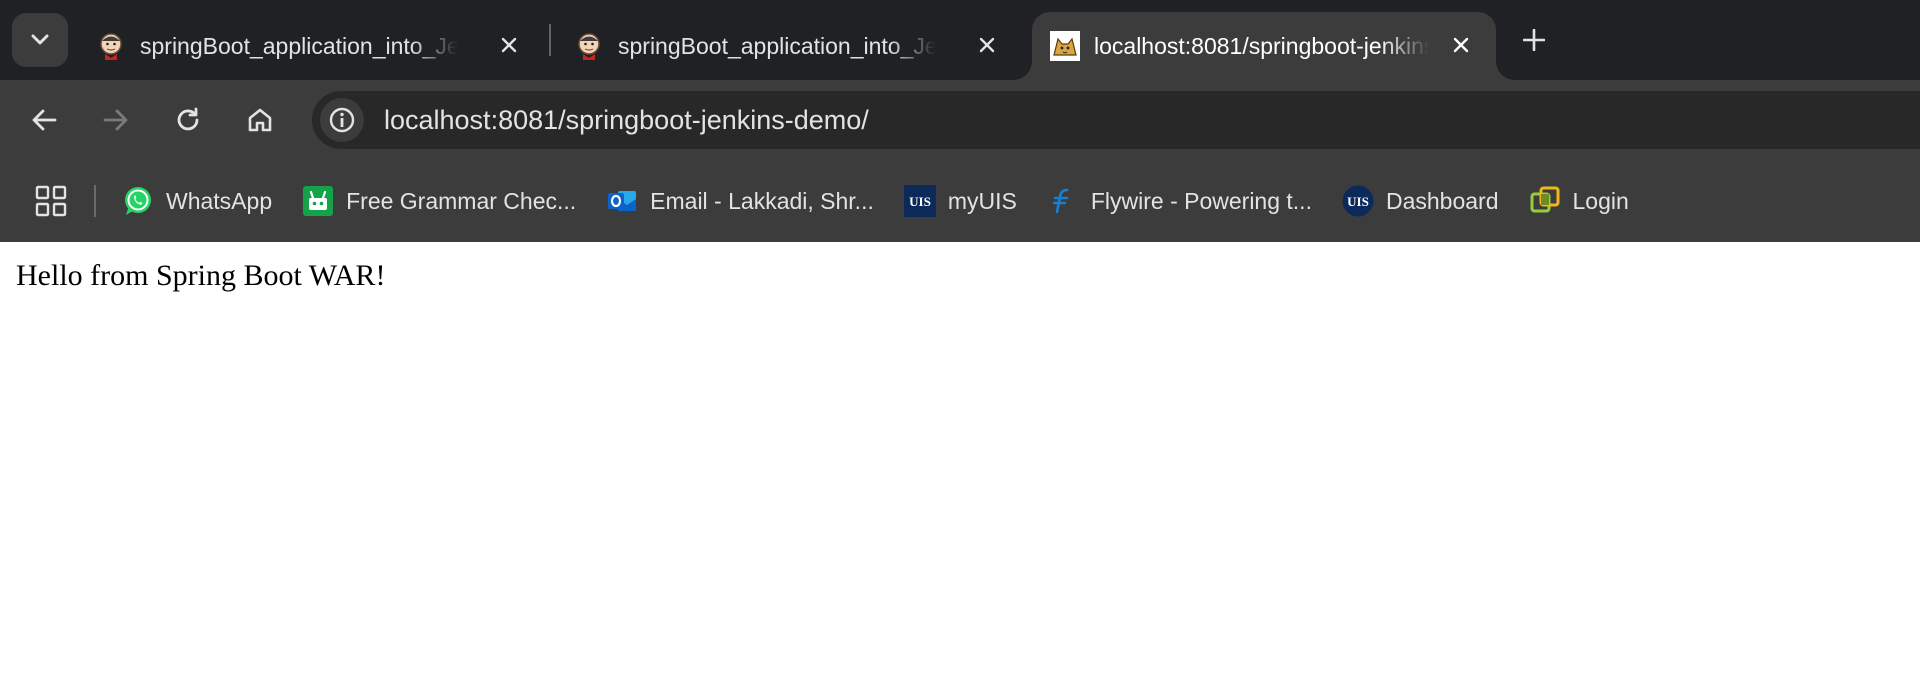 The width and height of the screenshot is (1920, 690). I want to click on back-button, so click(44, 120).